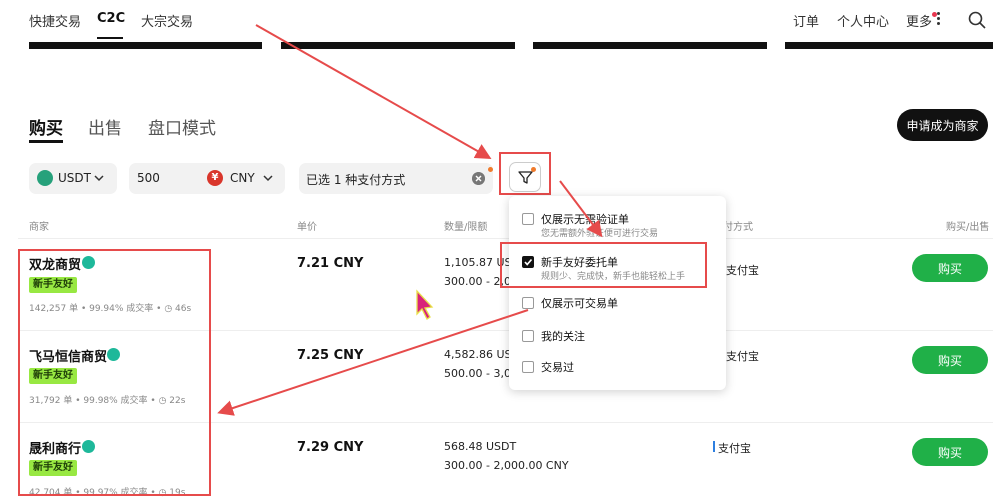  What do you see at coordinates (242, 178) in the screenshot?
I see `currency-value: CNY` at bounding box center [242, 178].